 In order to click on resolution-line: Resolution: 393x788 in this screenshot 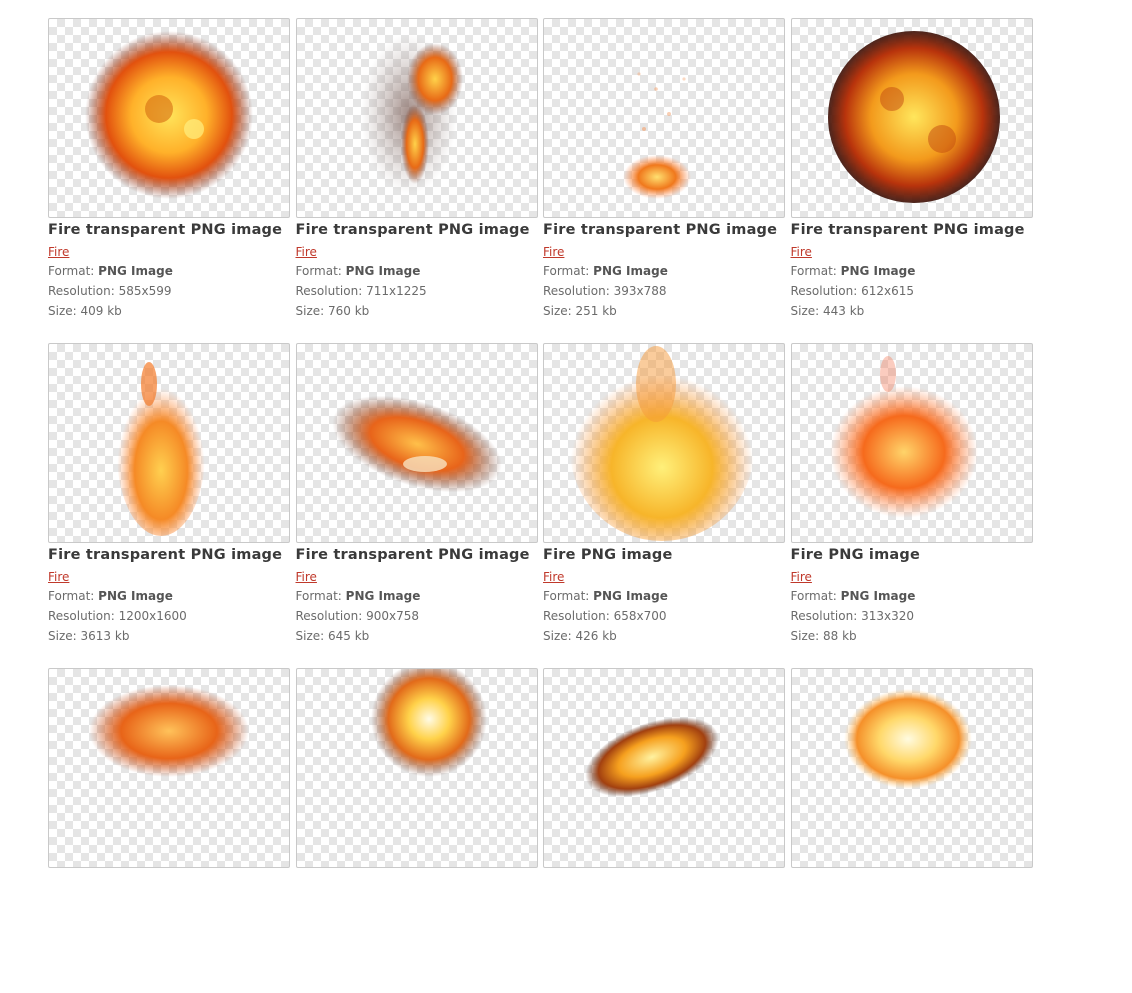, I will do `click(605, 291)`.